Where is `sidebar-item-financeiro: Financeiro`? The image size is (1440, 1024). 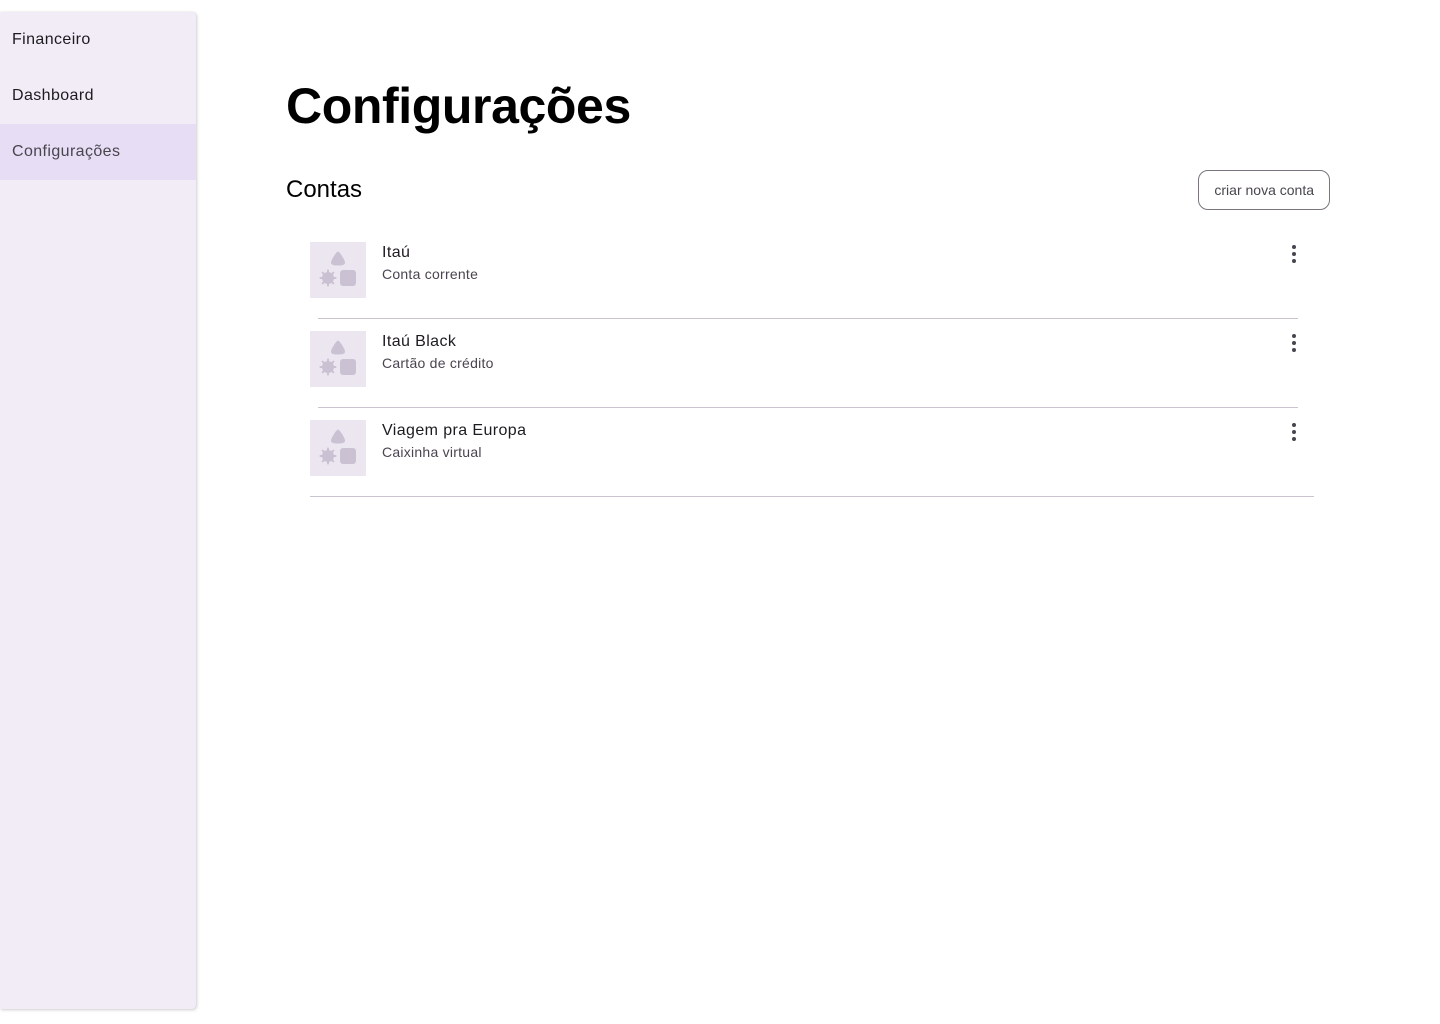
sidebar-item-financeiro: Financeiro is located at coordinates (98, 40).